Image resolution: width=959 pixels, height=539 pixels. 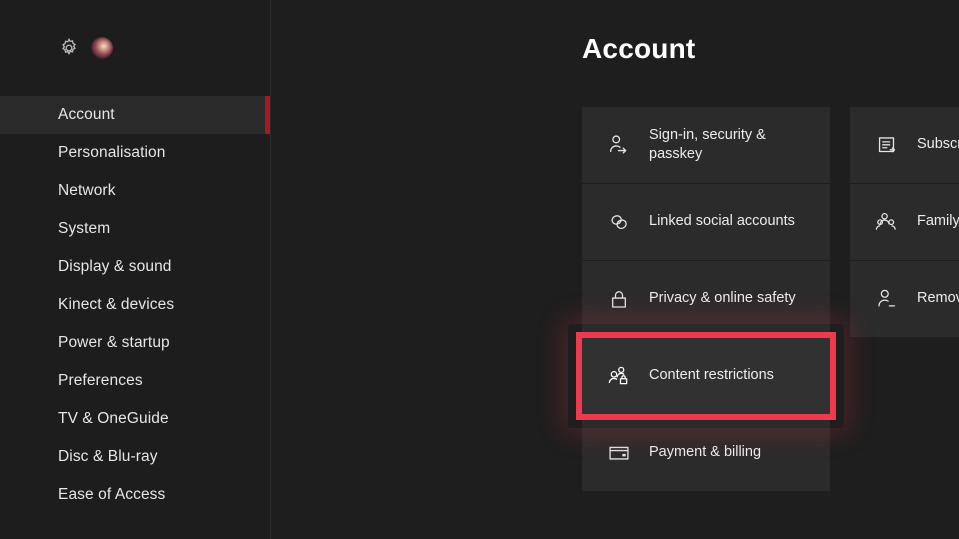 What do you see at coordinates (112, 152) in the screenshot?
I see `sidebar-item-label: Personalisation` at bounding box center [112, 152].